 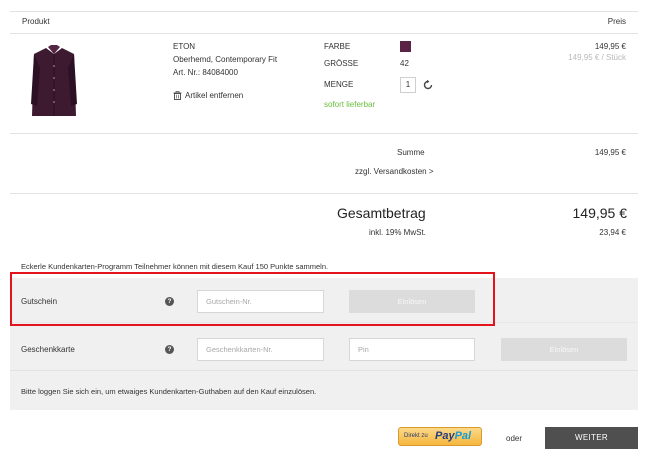 What do you see at coordinates (597, 57) in the screenshot?
I see `item-unit-price: 149,95 € / Stück` at bounding box center [597, 57].